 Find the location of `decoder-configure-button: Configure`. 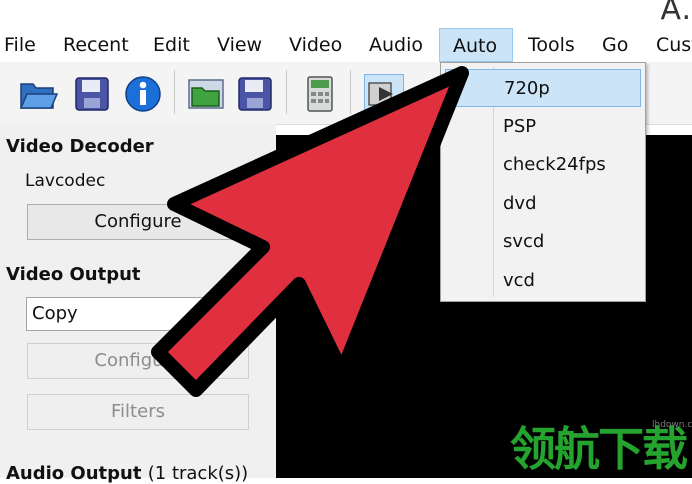

decoder-configure-button: Configure is located at coordinates (138, 222).